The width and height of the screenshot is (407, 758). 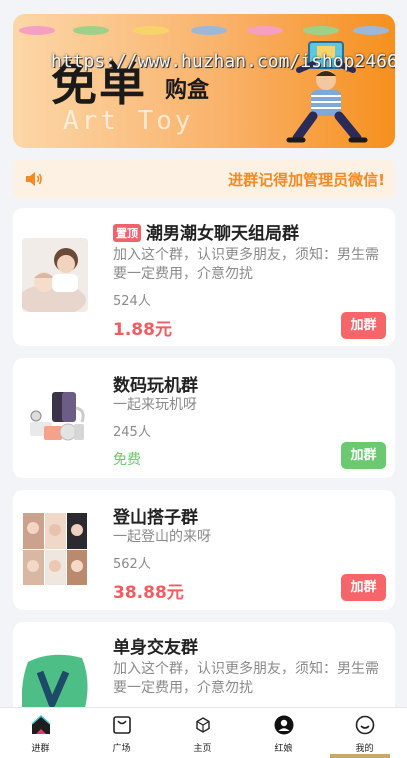 What do you see at coordinates (155, 648) in the screenshot?
I see `group-name: 单身交友群` at bounding box center [155, 648].